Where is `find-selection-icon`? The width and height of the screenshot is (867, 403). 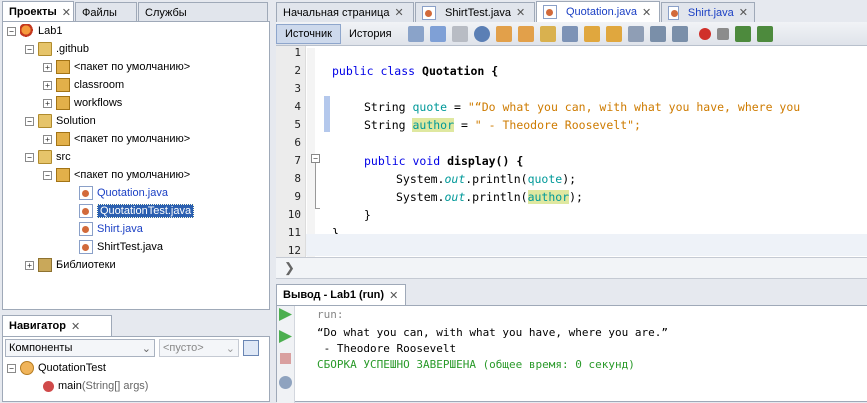 find-selection-icon is located at coordinates (547, 33).